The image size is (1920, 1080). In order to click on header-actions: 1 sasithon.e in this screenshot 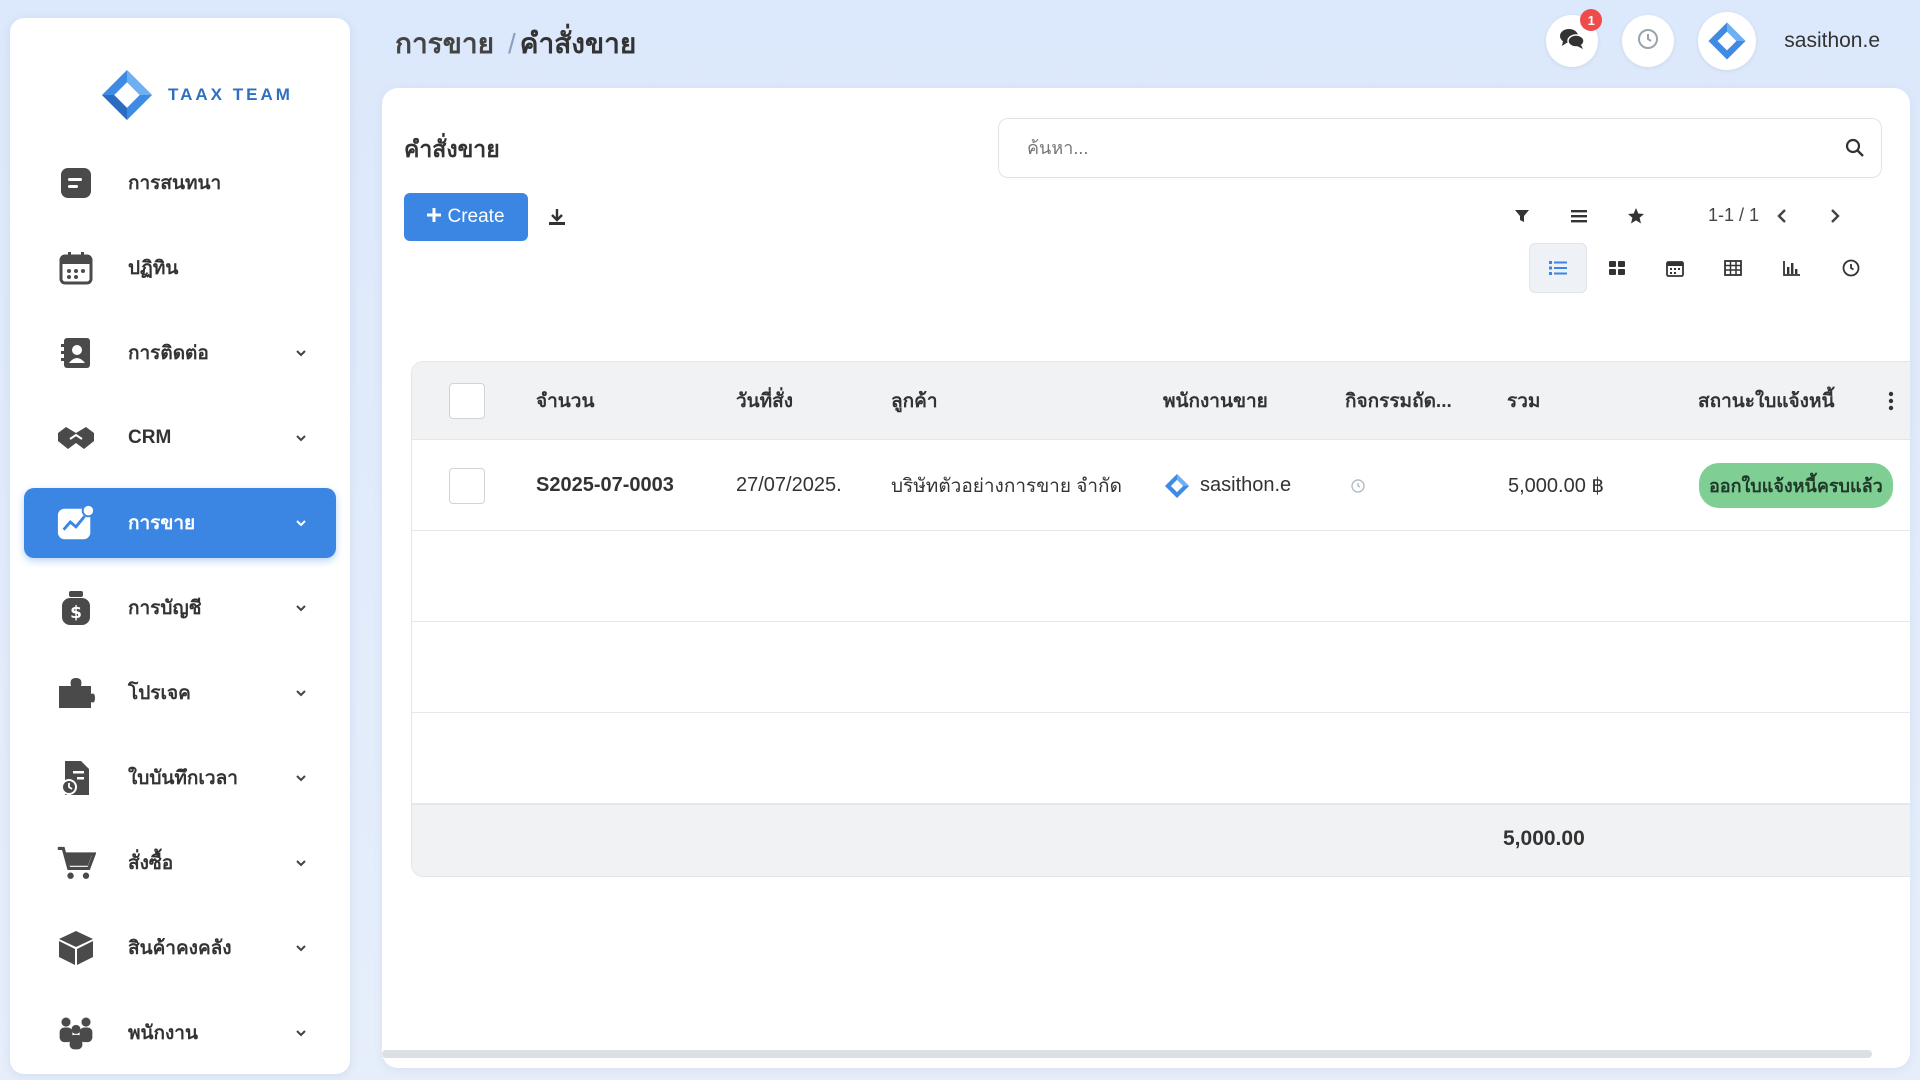, I will do `click(1713, 39)`.